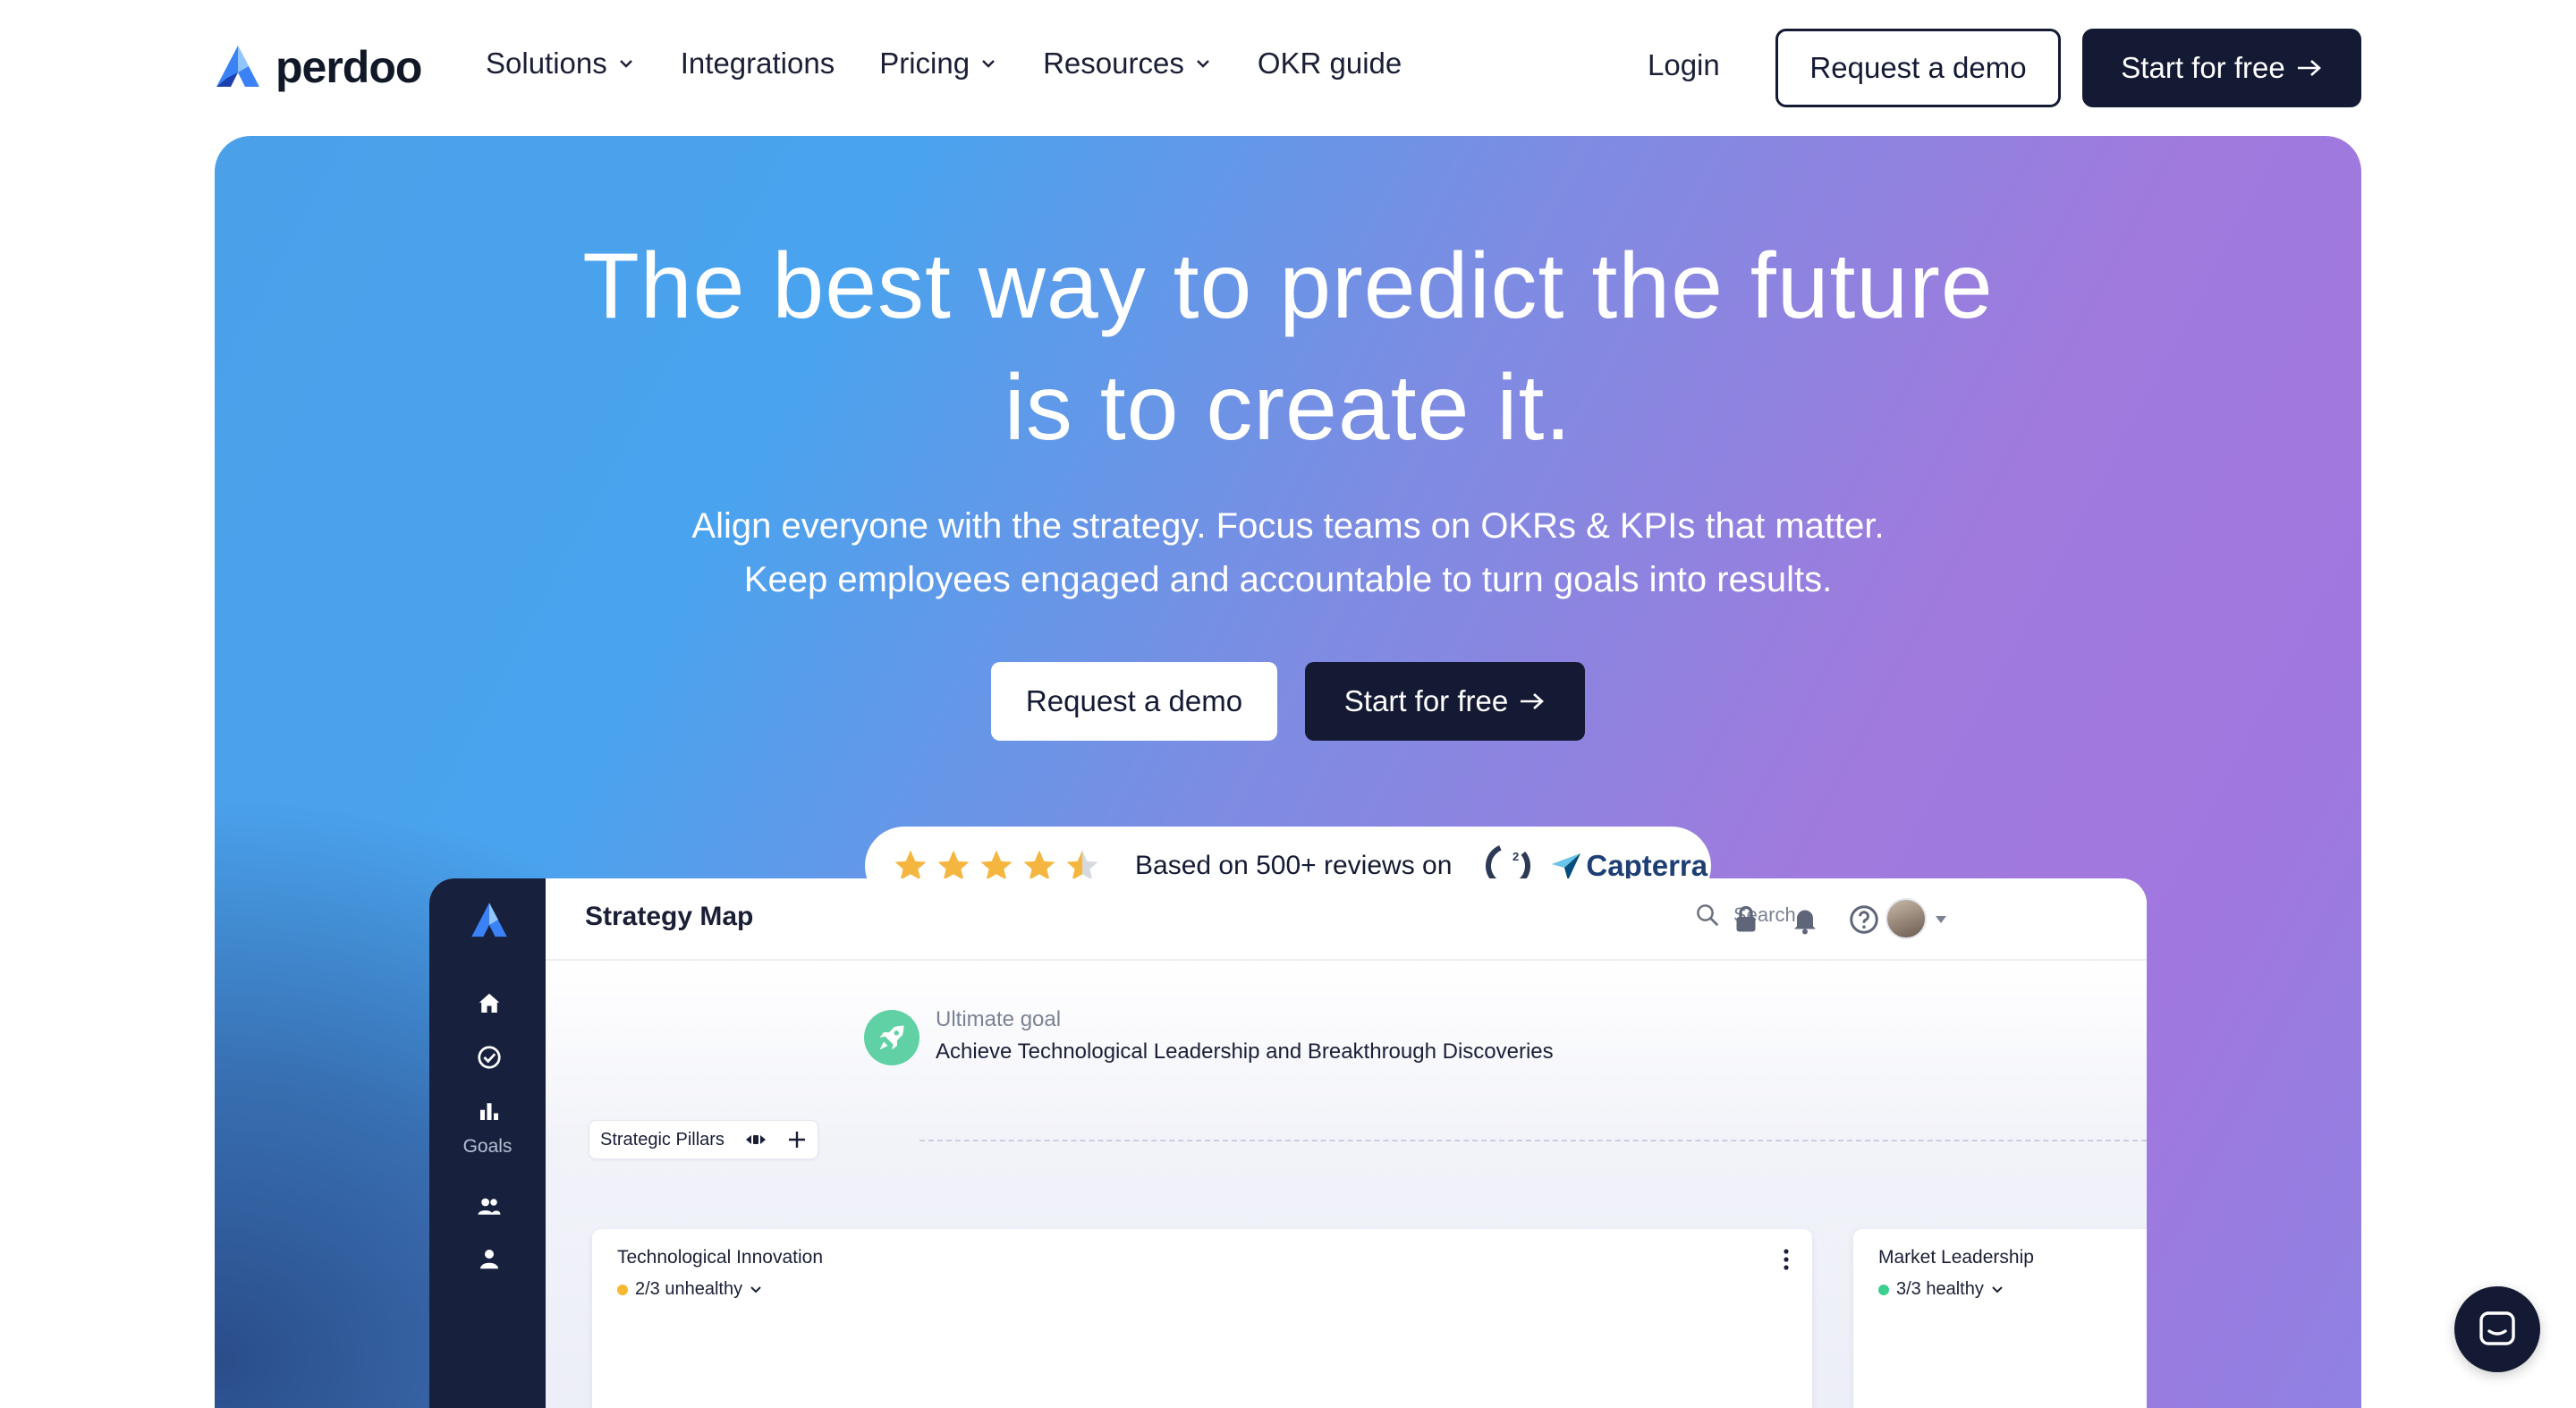 This screenshot has width=2576, height=1408. I want to click on hero-title-line1: The best way to predict the future, so click(1288, 286).